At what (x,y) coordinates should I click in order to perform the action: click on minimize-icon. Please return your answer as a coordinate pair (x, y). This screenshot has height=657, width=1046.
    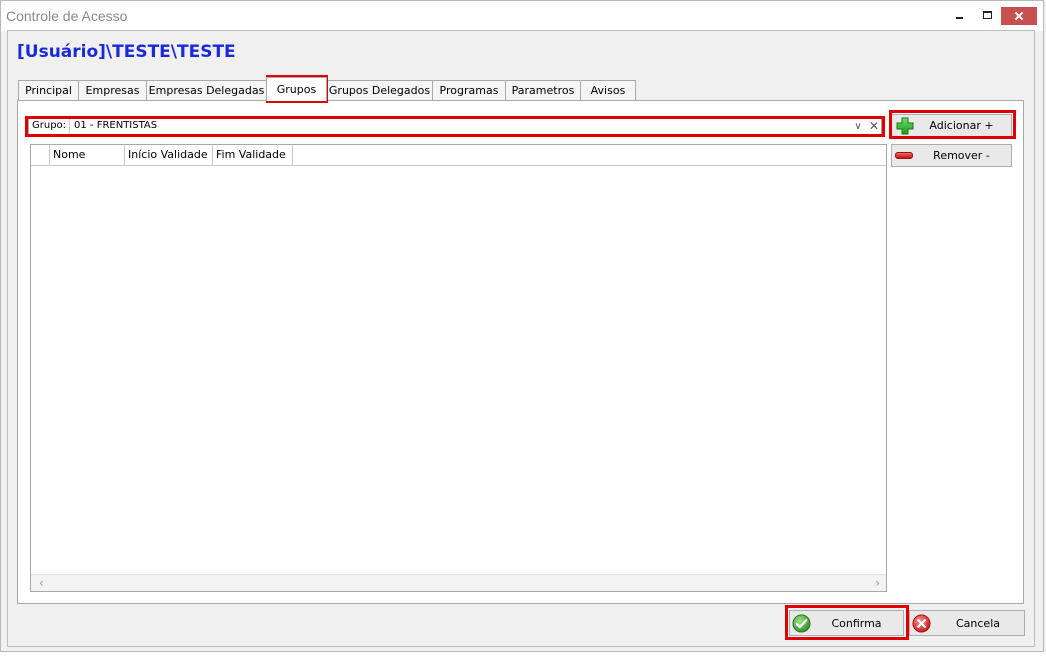
    Looking at the image, I should click on (960, 16).